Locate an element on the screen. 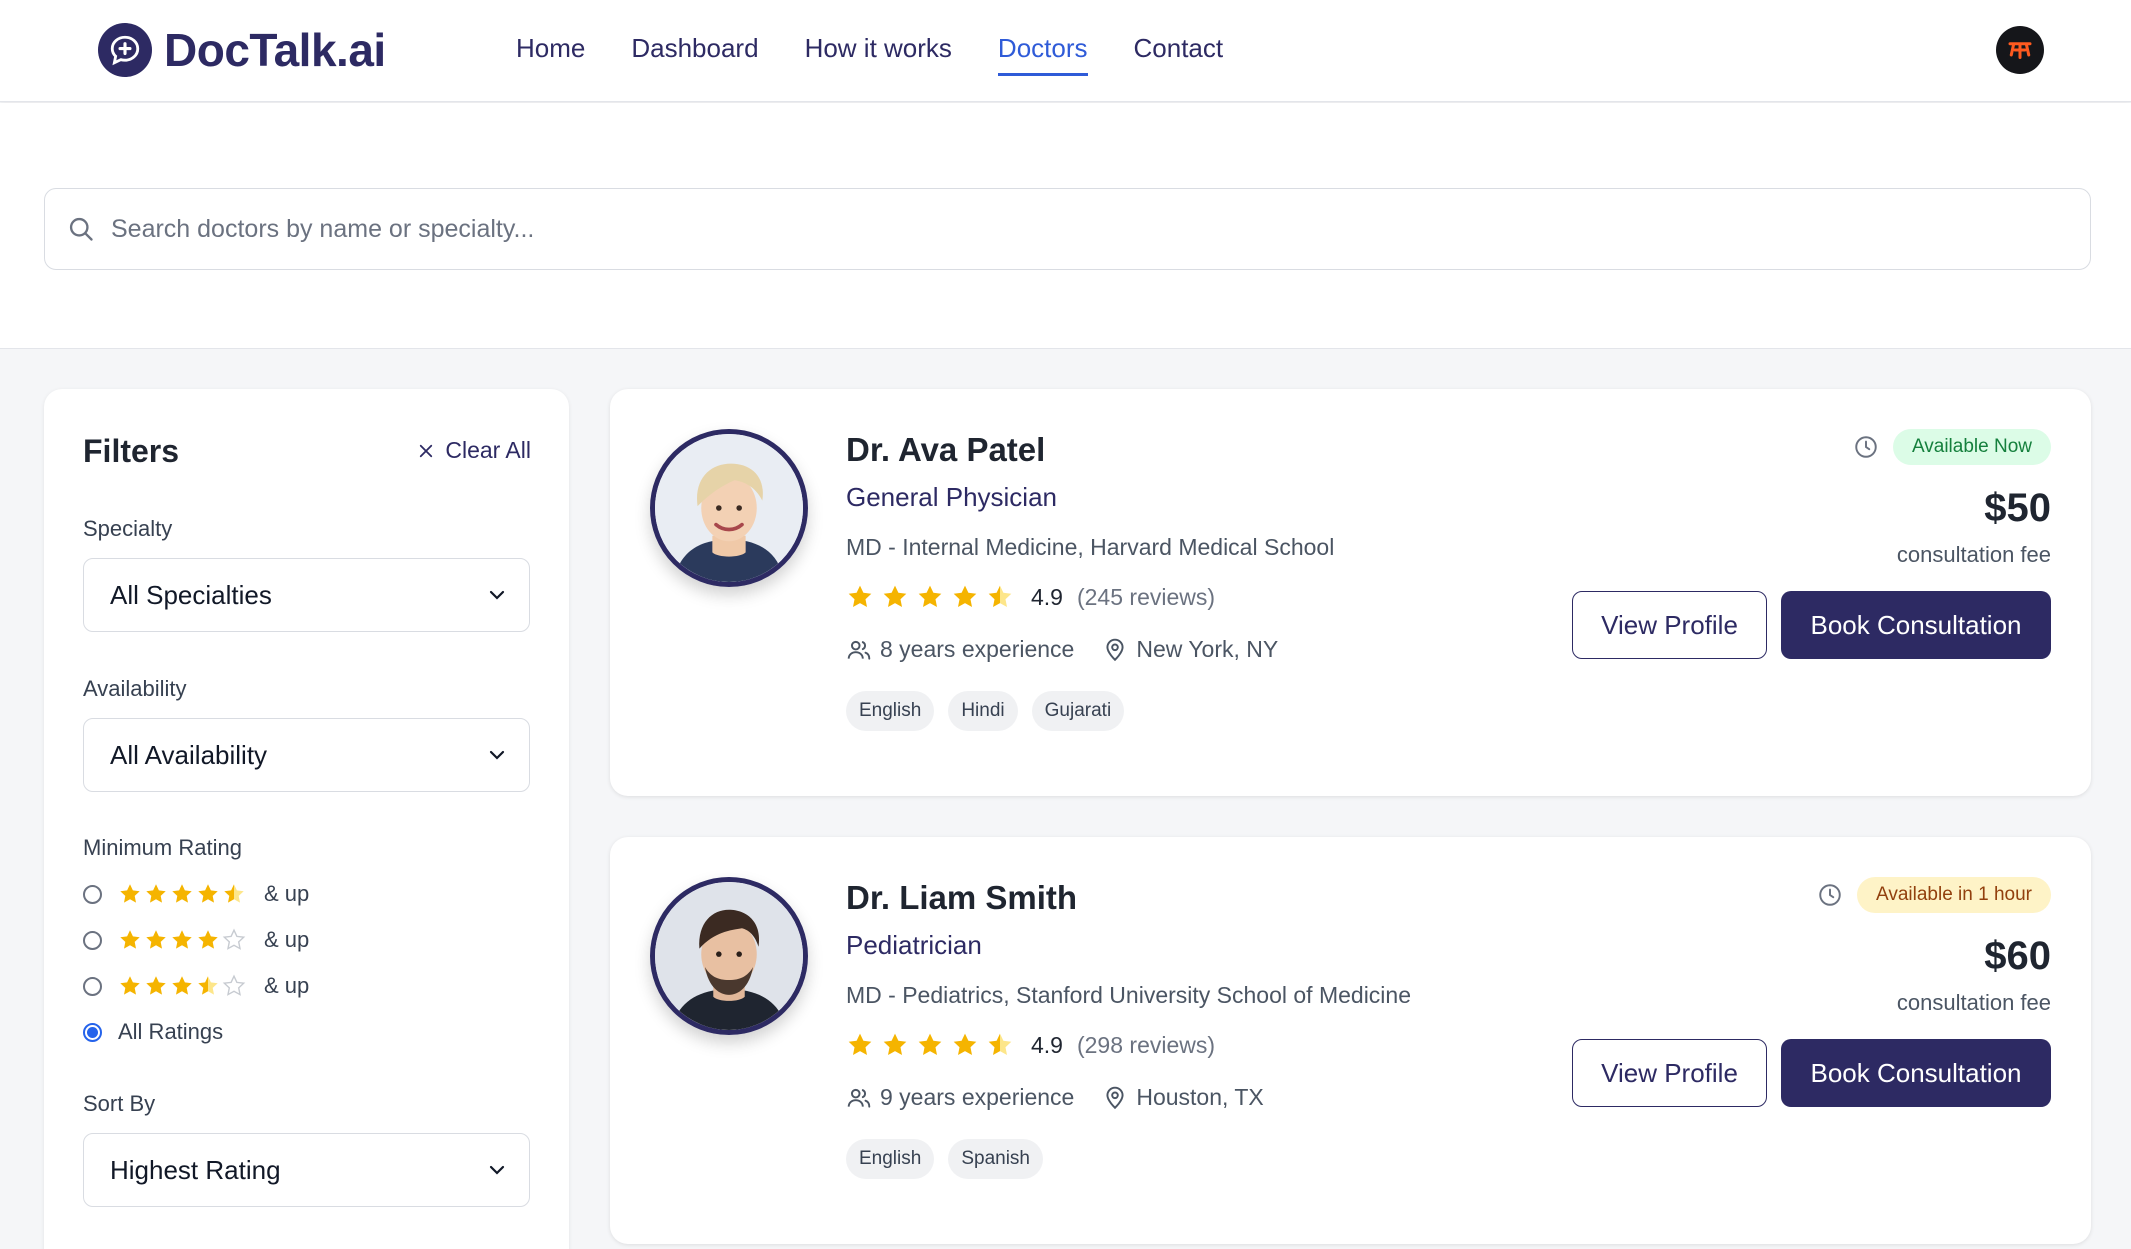  doctor-name: Dr. Liam Smith is located at coordinates (962, 897).